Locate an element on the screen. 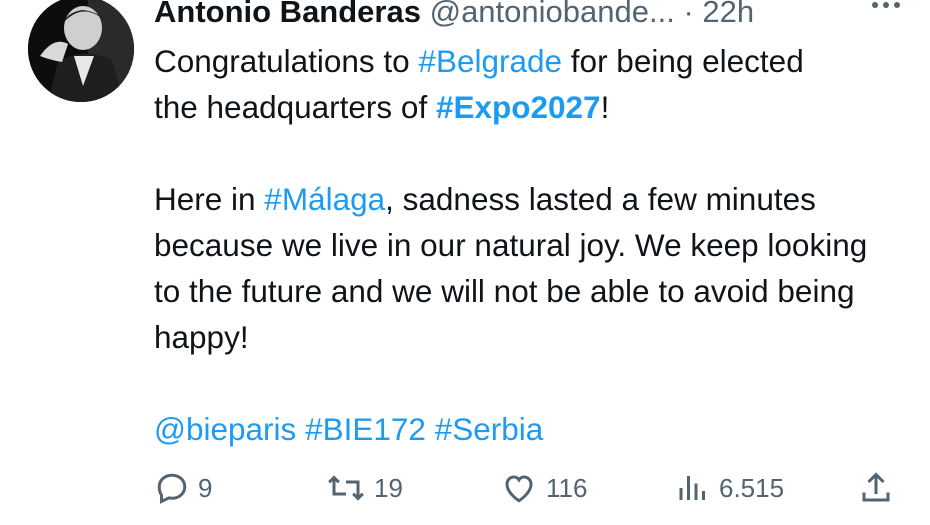 This screenshot has width=930, height=525. share-button is located at coordinates (876, 488).